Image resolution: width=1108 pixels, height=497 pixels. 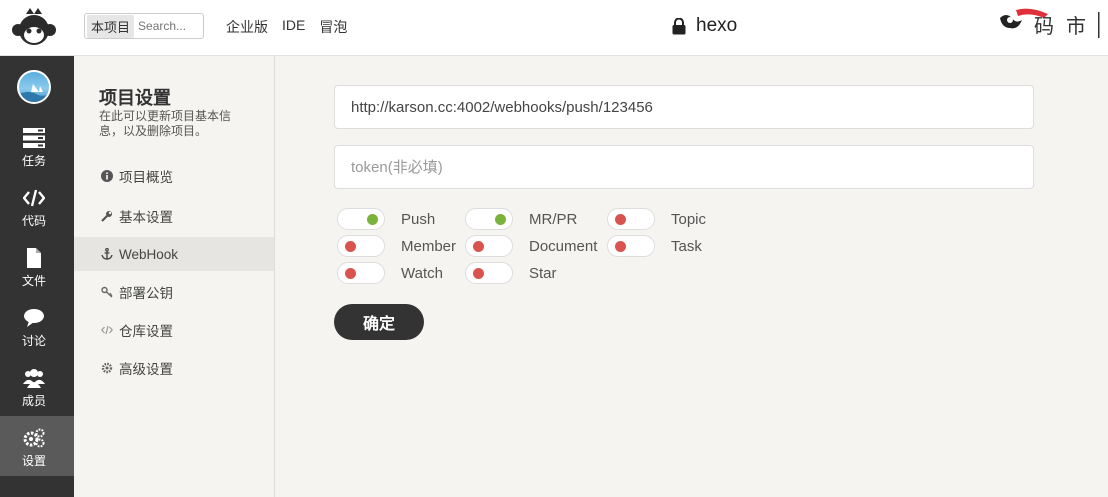 What do you see at coordinates (543, 273) in the screenshot?
I see `event-label-star: Star` at bounding box center [543, 273].